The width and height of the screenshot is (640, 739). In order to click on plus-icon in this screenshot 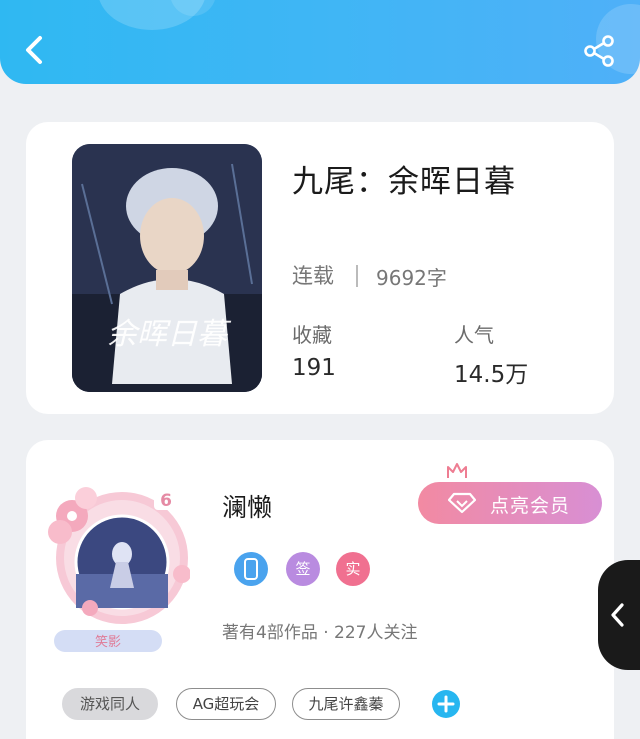, I will do `click(446, 704)`.